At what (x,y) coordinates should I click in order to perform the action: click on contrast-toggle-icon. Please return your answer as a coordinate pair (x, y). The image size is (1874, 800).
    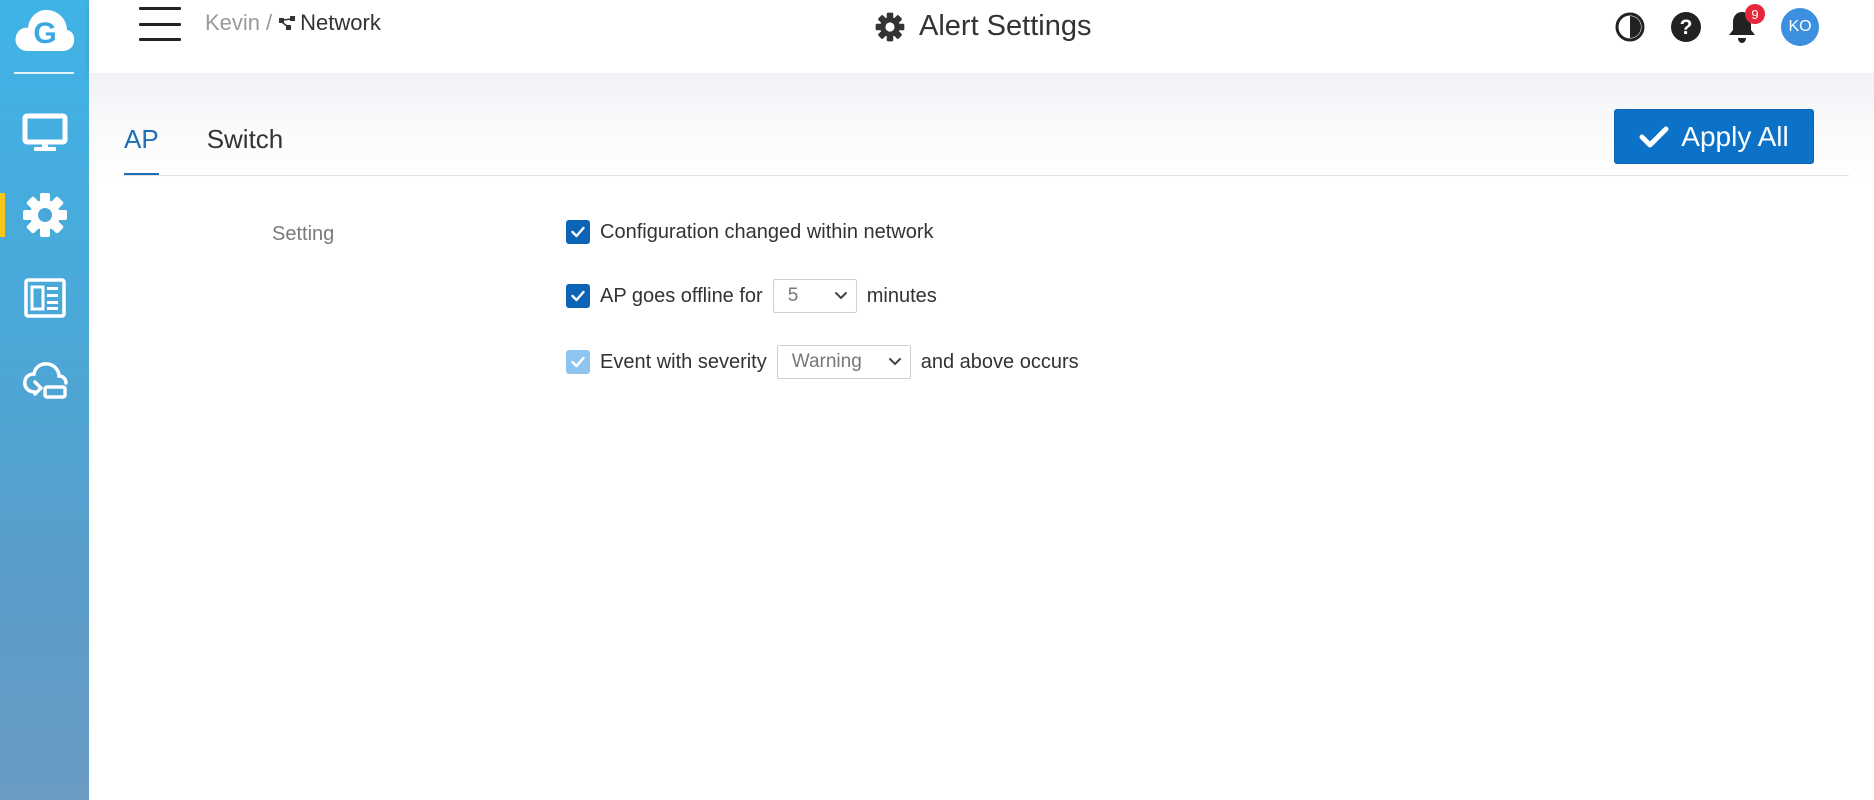
    Looking at the image, I should click on (1630, 27).